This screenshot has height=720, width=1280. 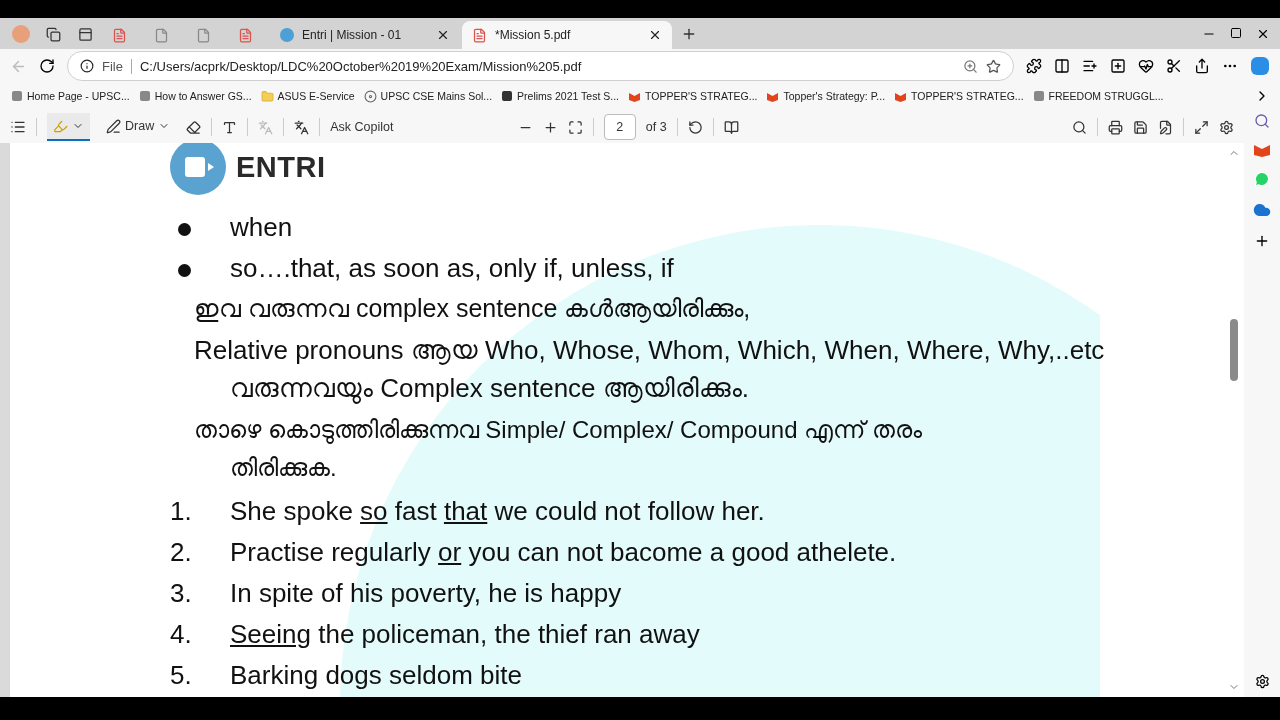 What do you see at coordinates (138, 127) in the screenshot?
I see `draw-button: Draw` at bounding box center [138, 127].